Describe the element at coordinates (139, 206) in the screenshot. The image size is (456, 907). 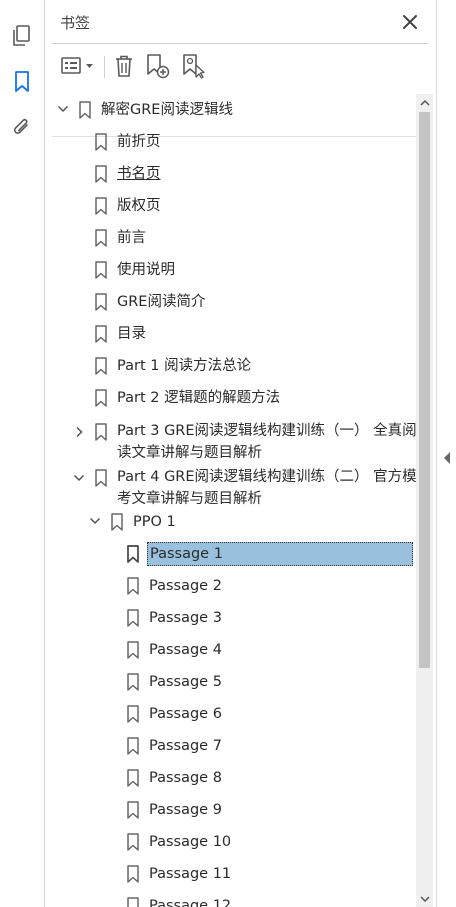
I see `tree-item-label: 版权页` at that location.